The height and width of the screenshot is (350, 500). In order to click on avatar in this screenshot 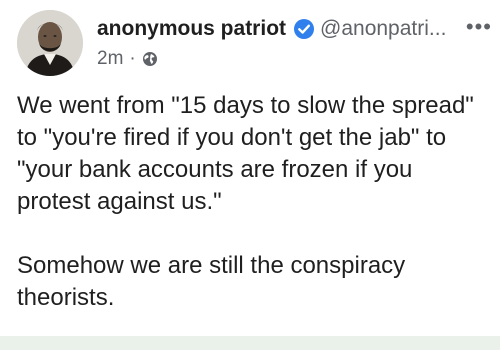, I will do `click(50, 43)`.